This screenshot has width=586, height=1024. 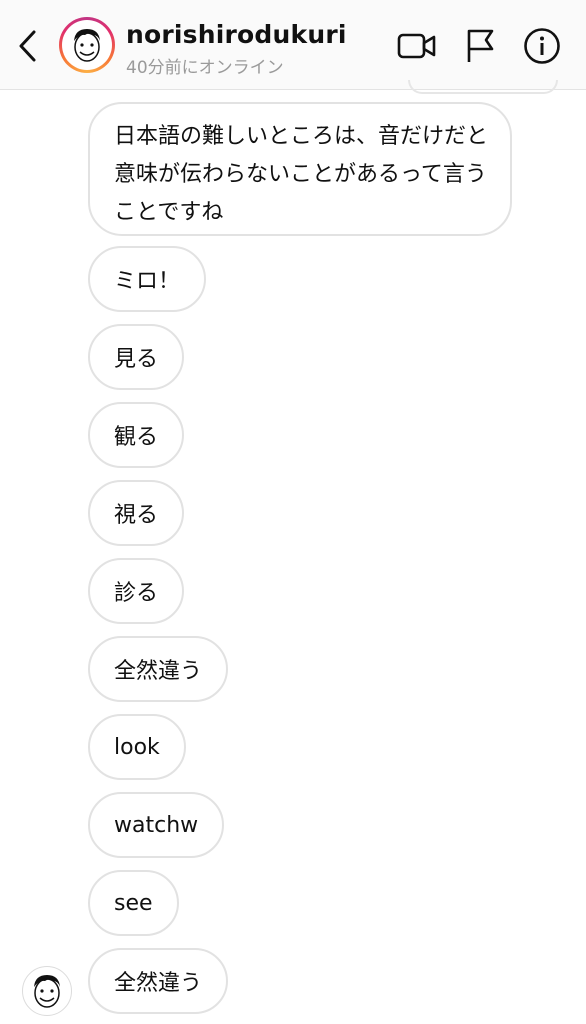 I want to click on message-bubble: 日本語の難しいところは、音だけだと意味が伝わらないことがあるって言うことですね, so click(x=300, y=169).